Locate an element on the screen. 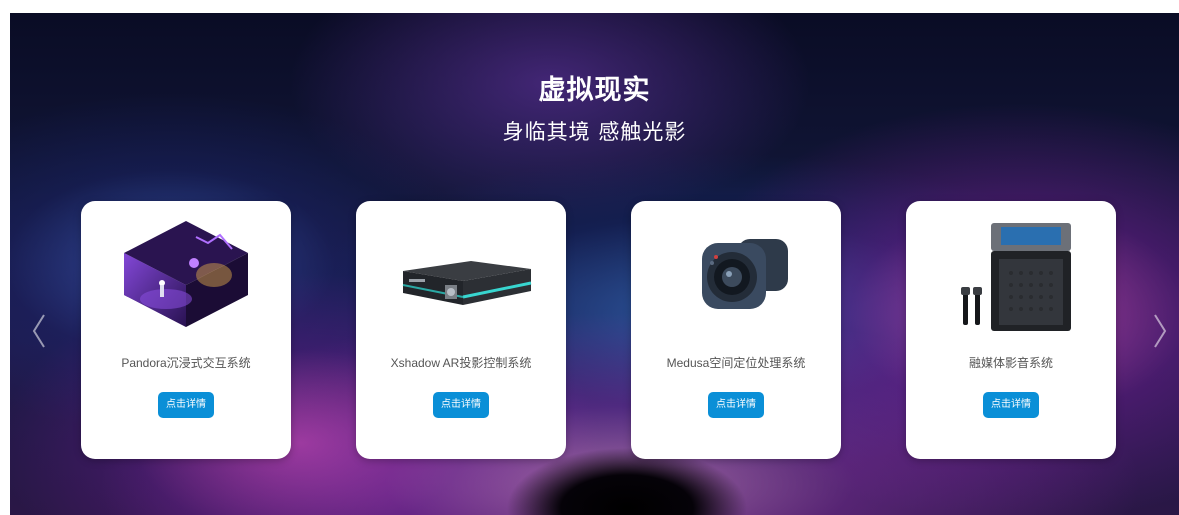 Image resolution: width=1179 pixels, height=515 pixels. section-title: 虚拟现实 is located at coordinates (594, 90).